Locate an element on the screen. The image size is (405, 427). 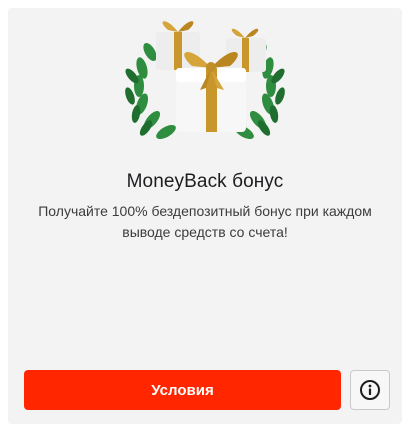
info-button is located at coordinates (370, 390).